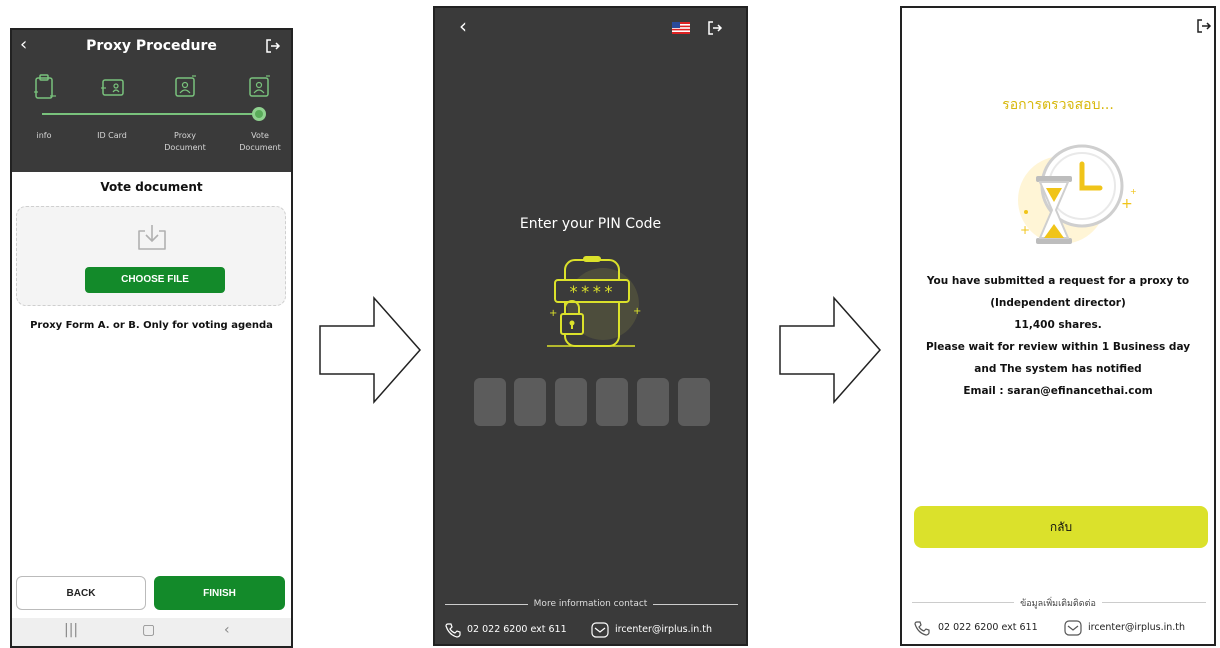  I want to click on id-card-icon, so click(112, 87).